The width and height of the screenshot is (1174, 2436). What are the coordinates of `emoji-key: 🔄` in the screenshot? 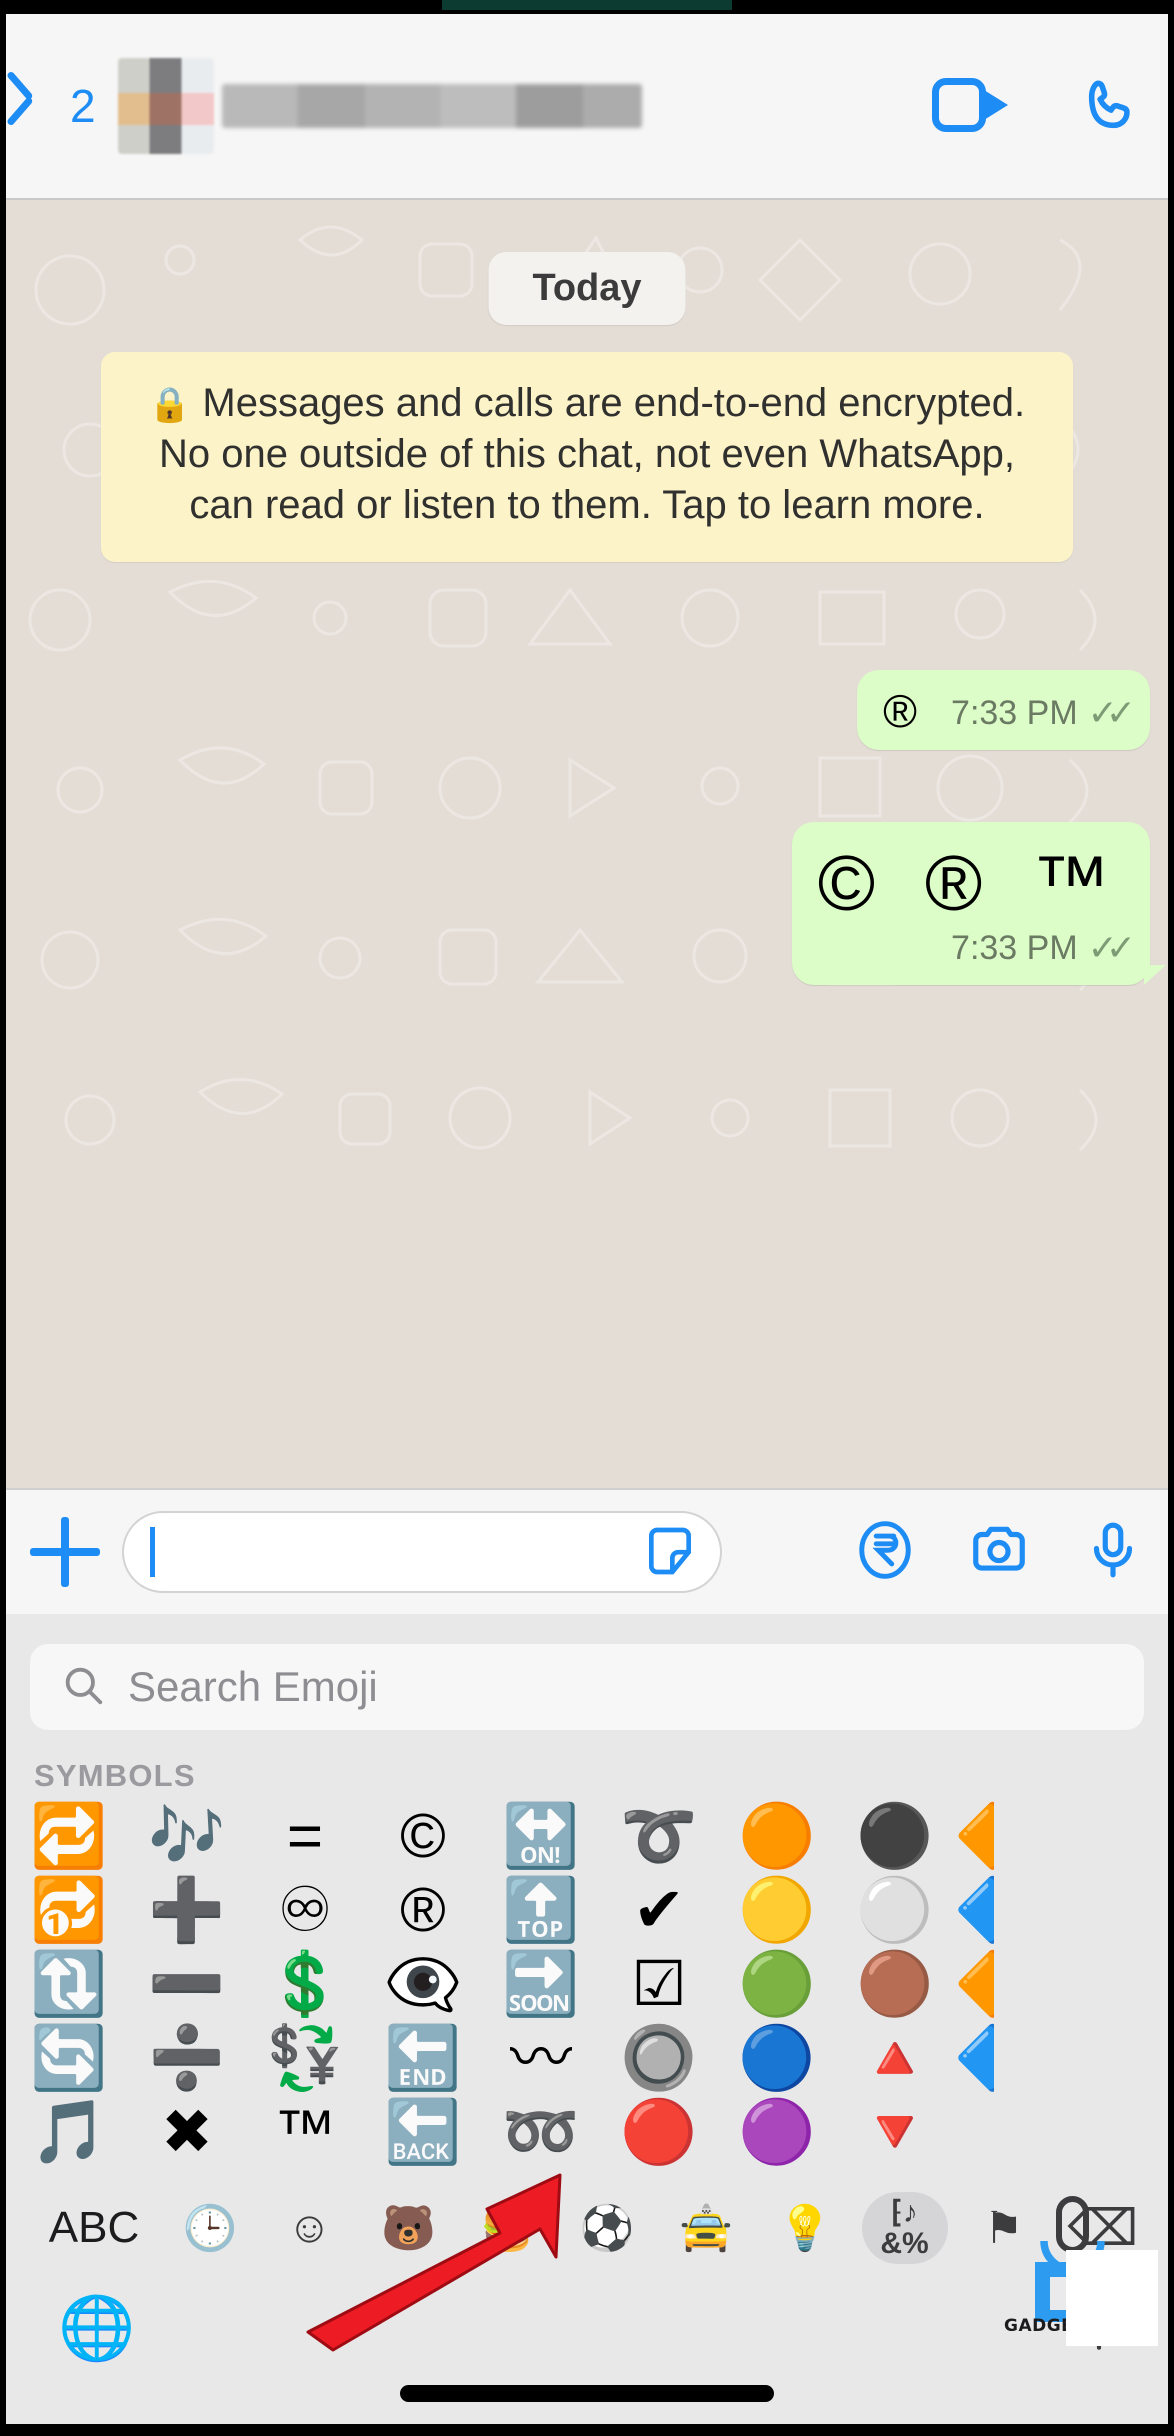 It's located at (69, 2059).